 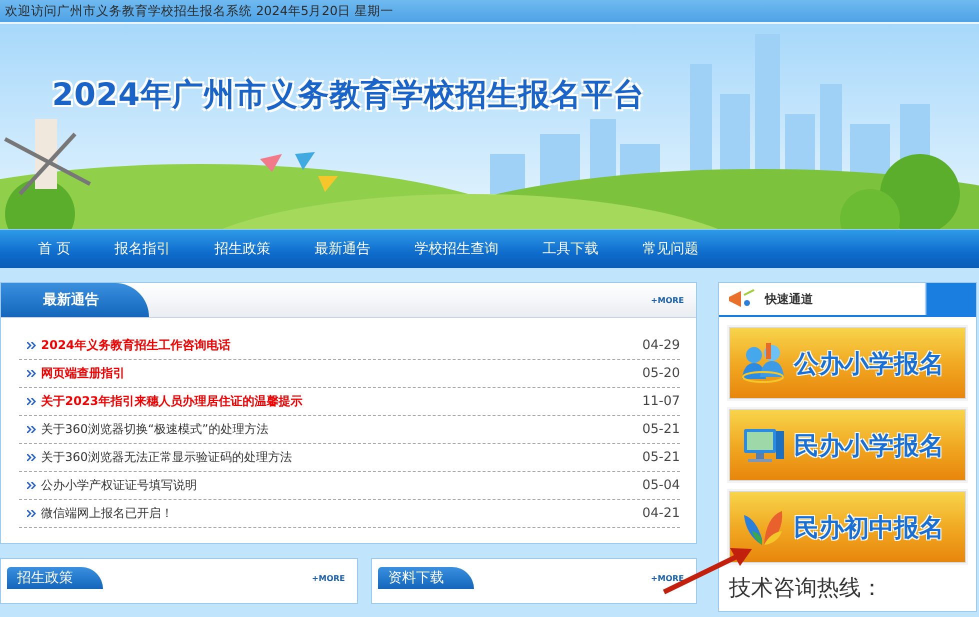 What do you see at coordinates (847, 527) in the screenshot?
I see `registration-button: 民办初中报名` at bounding box center [847, 527].